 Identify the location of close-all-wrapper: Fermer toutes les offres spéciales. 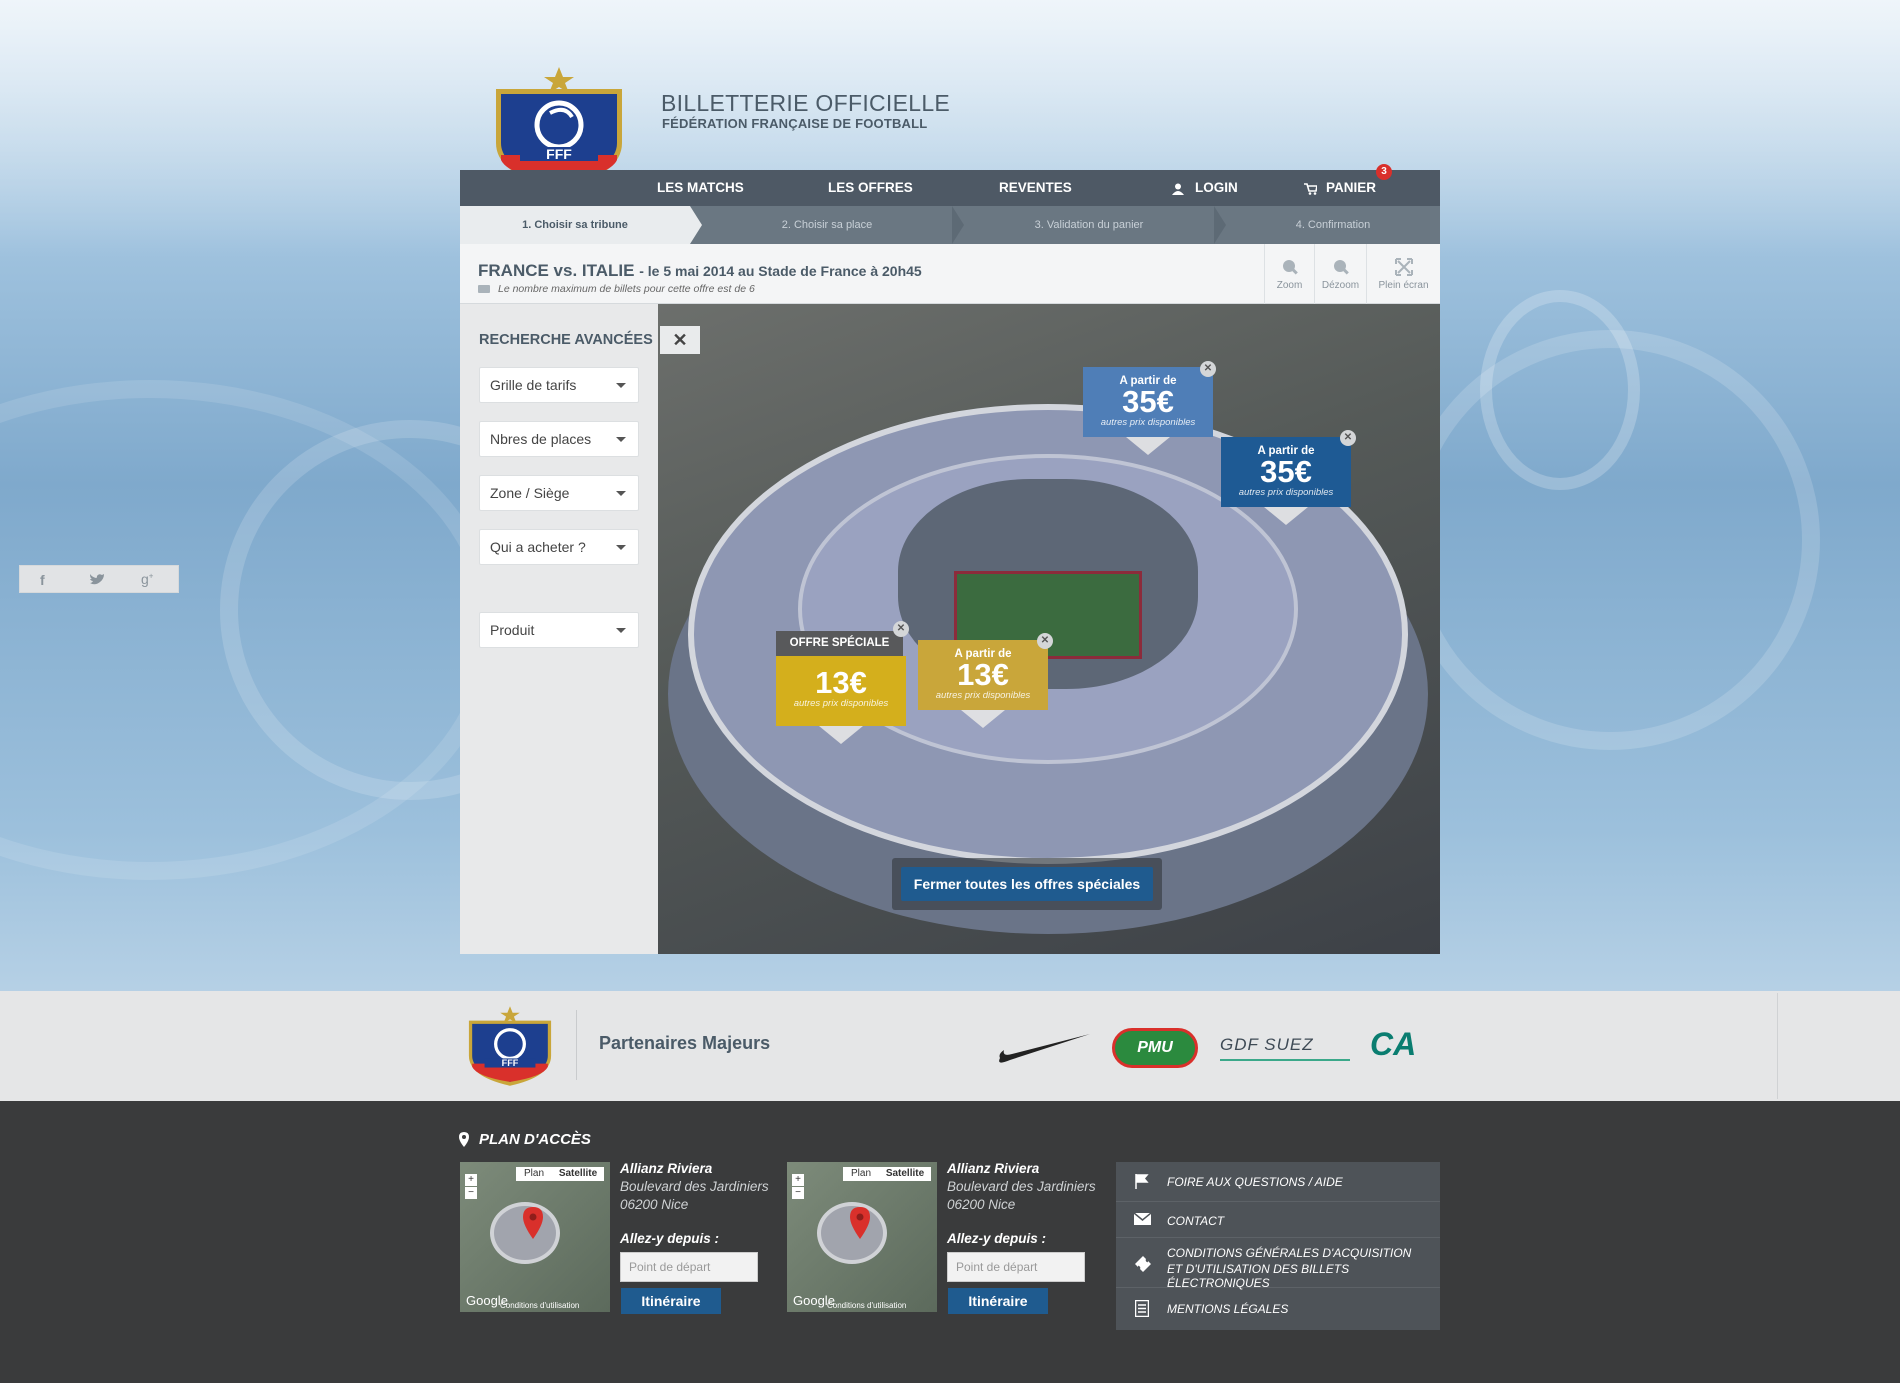
(1027, 884).